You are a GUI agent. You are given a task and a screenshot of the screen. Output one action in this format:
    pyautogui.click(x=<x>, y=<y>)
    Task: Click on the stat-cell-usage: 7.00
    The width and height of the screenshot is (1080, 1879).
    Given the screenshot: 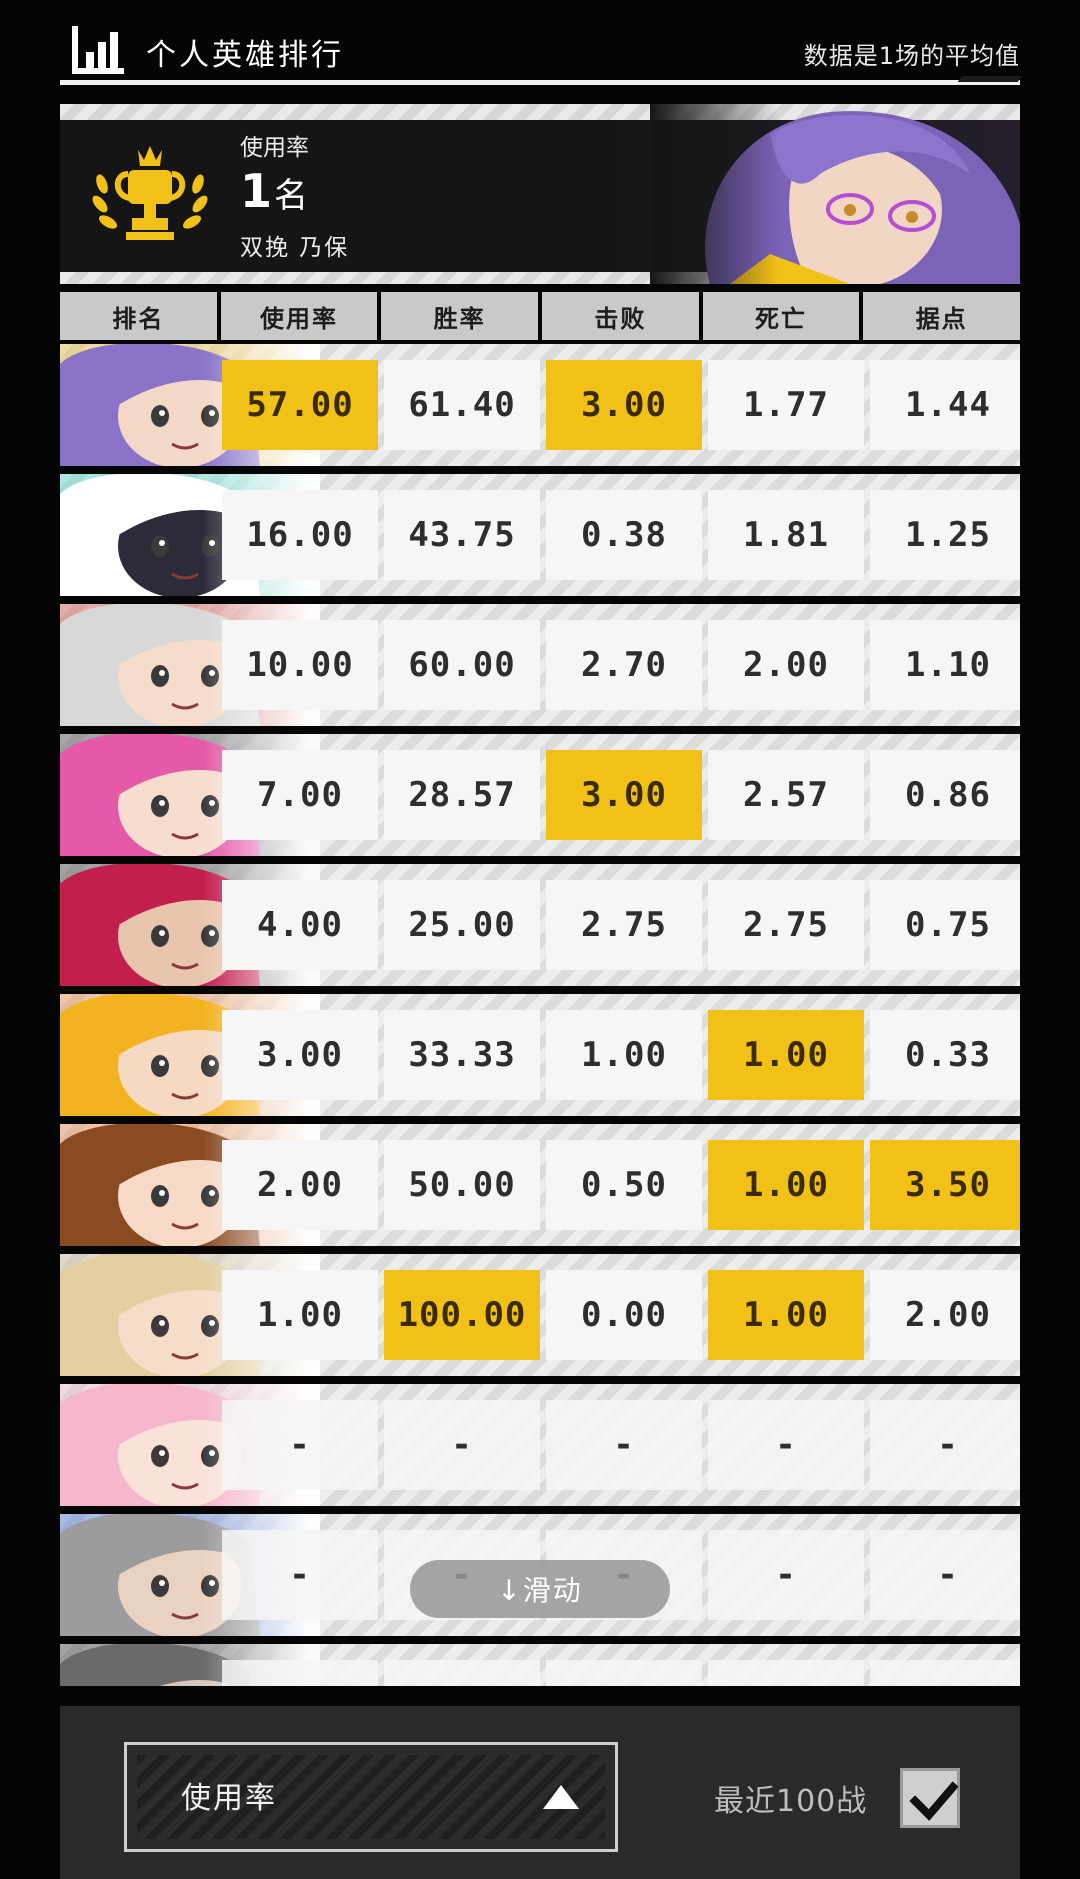 What is the action you would take?
    pyautogui.click(x=300, y=795)
    